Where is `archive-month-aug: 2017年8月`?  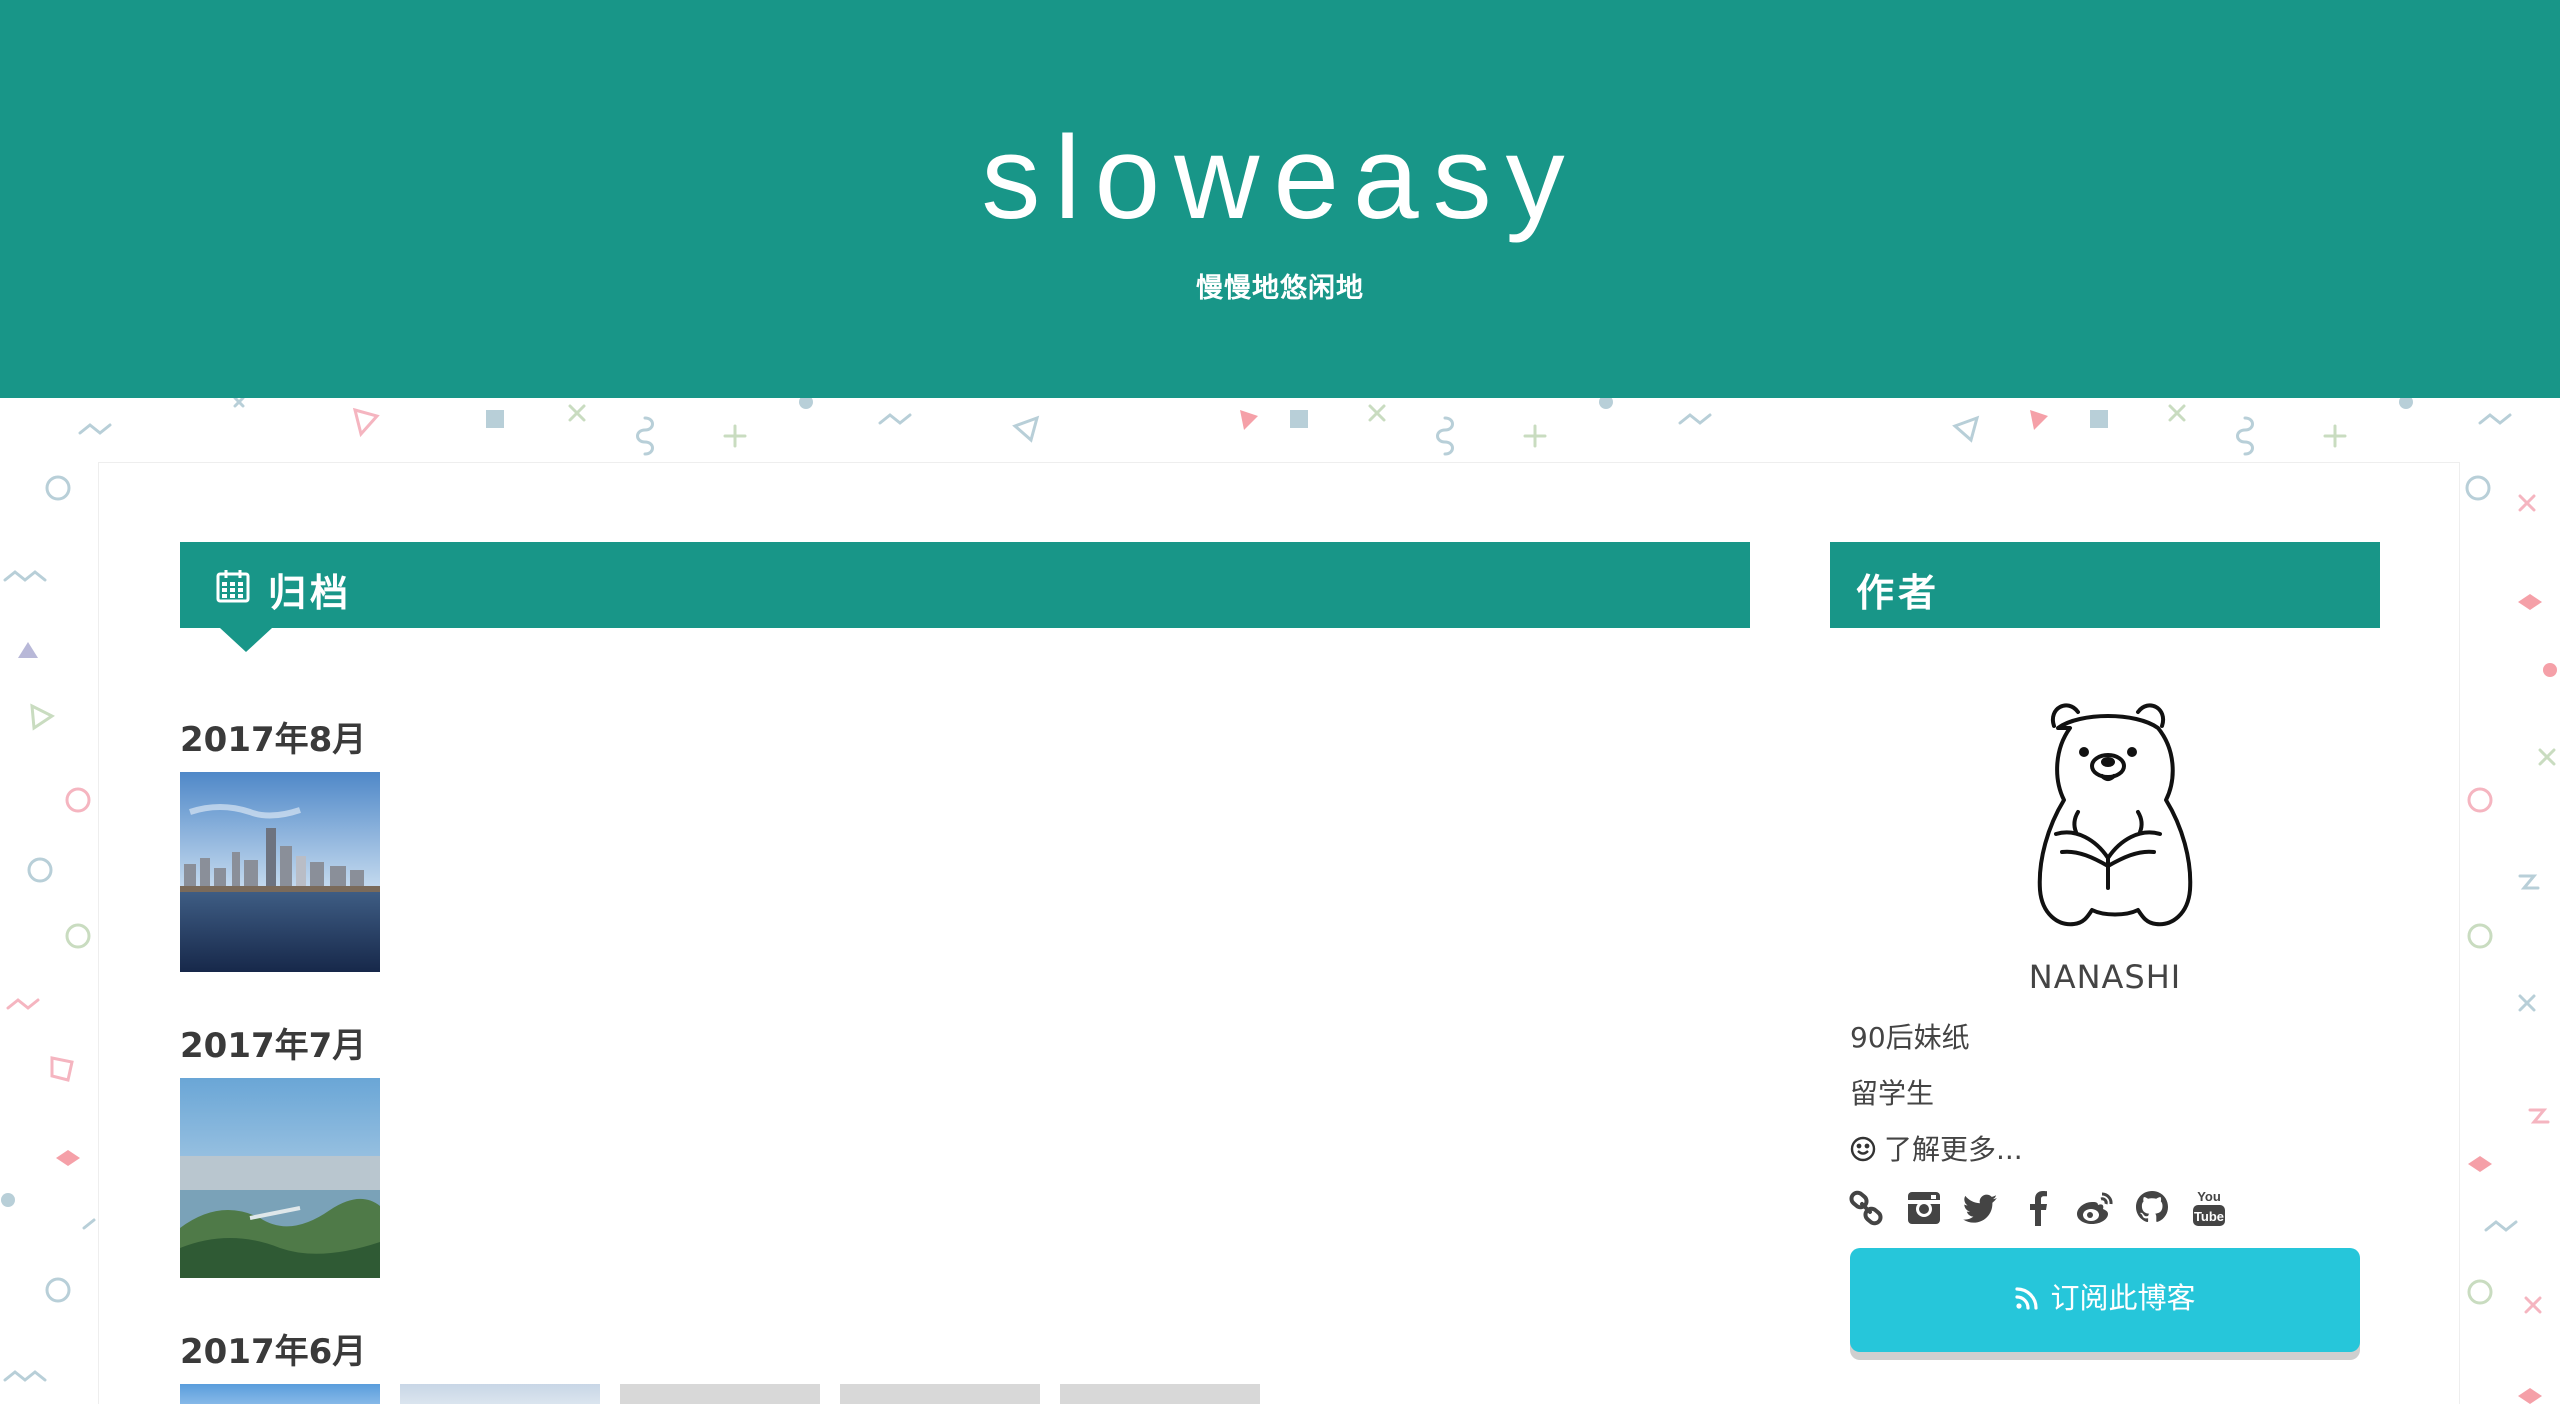
archive-month-aug: 2017年8月 is located at coordinates (273, 736).